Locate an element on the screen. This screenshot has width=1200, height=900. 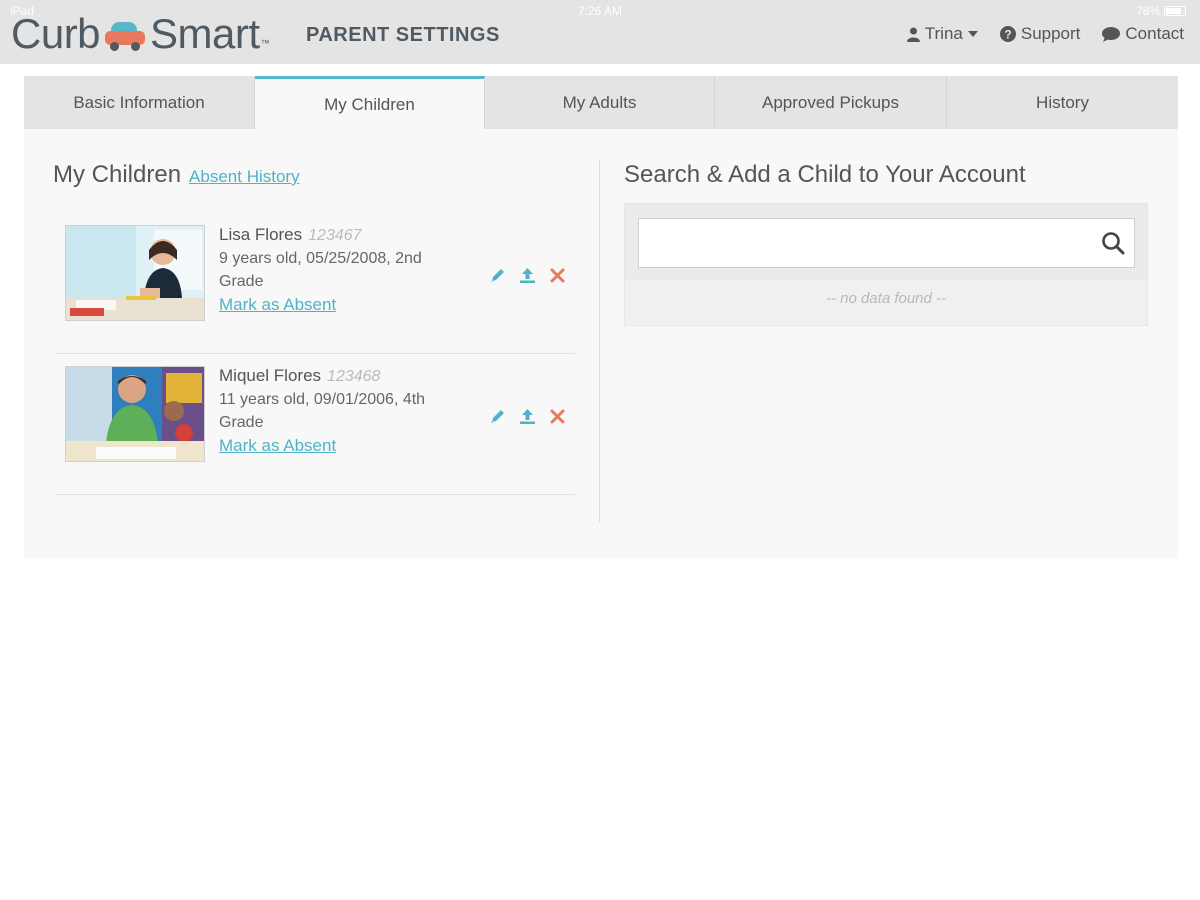
contact-link: Contact is located at coordinates (1143, 34).